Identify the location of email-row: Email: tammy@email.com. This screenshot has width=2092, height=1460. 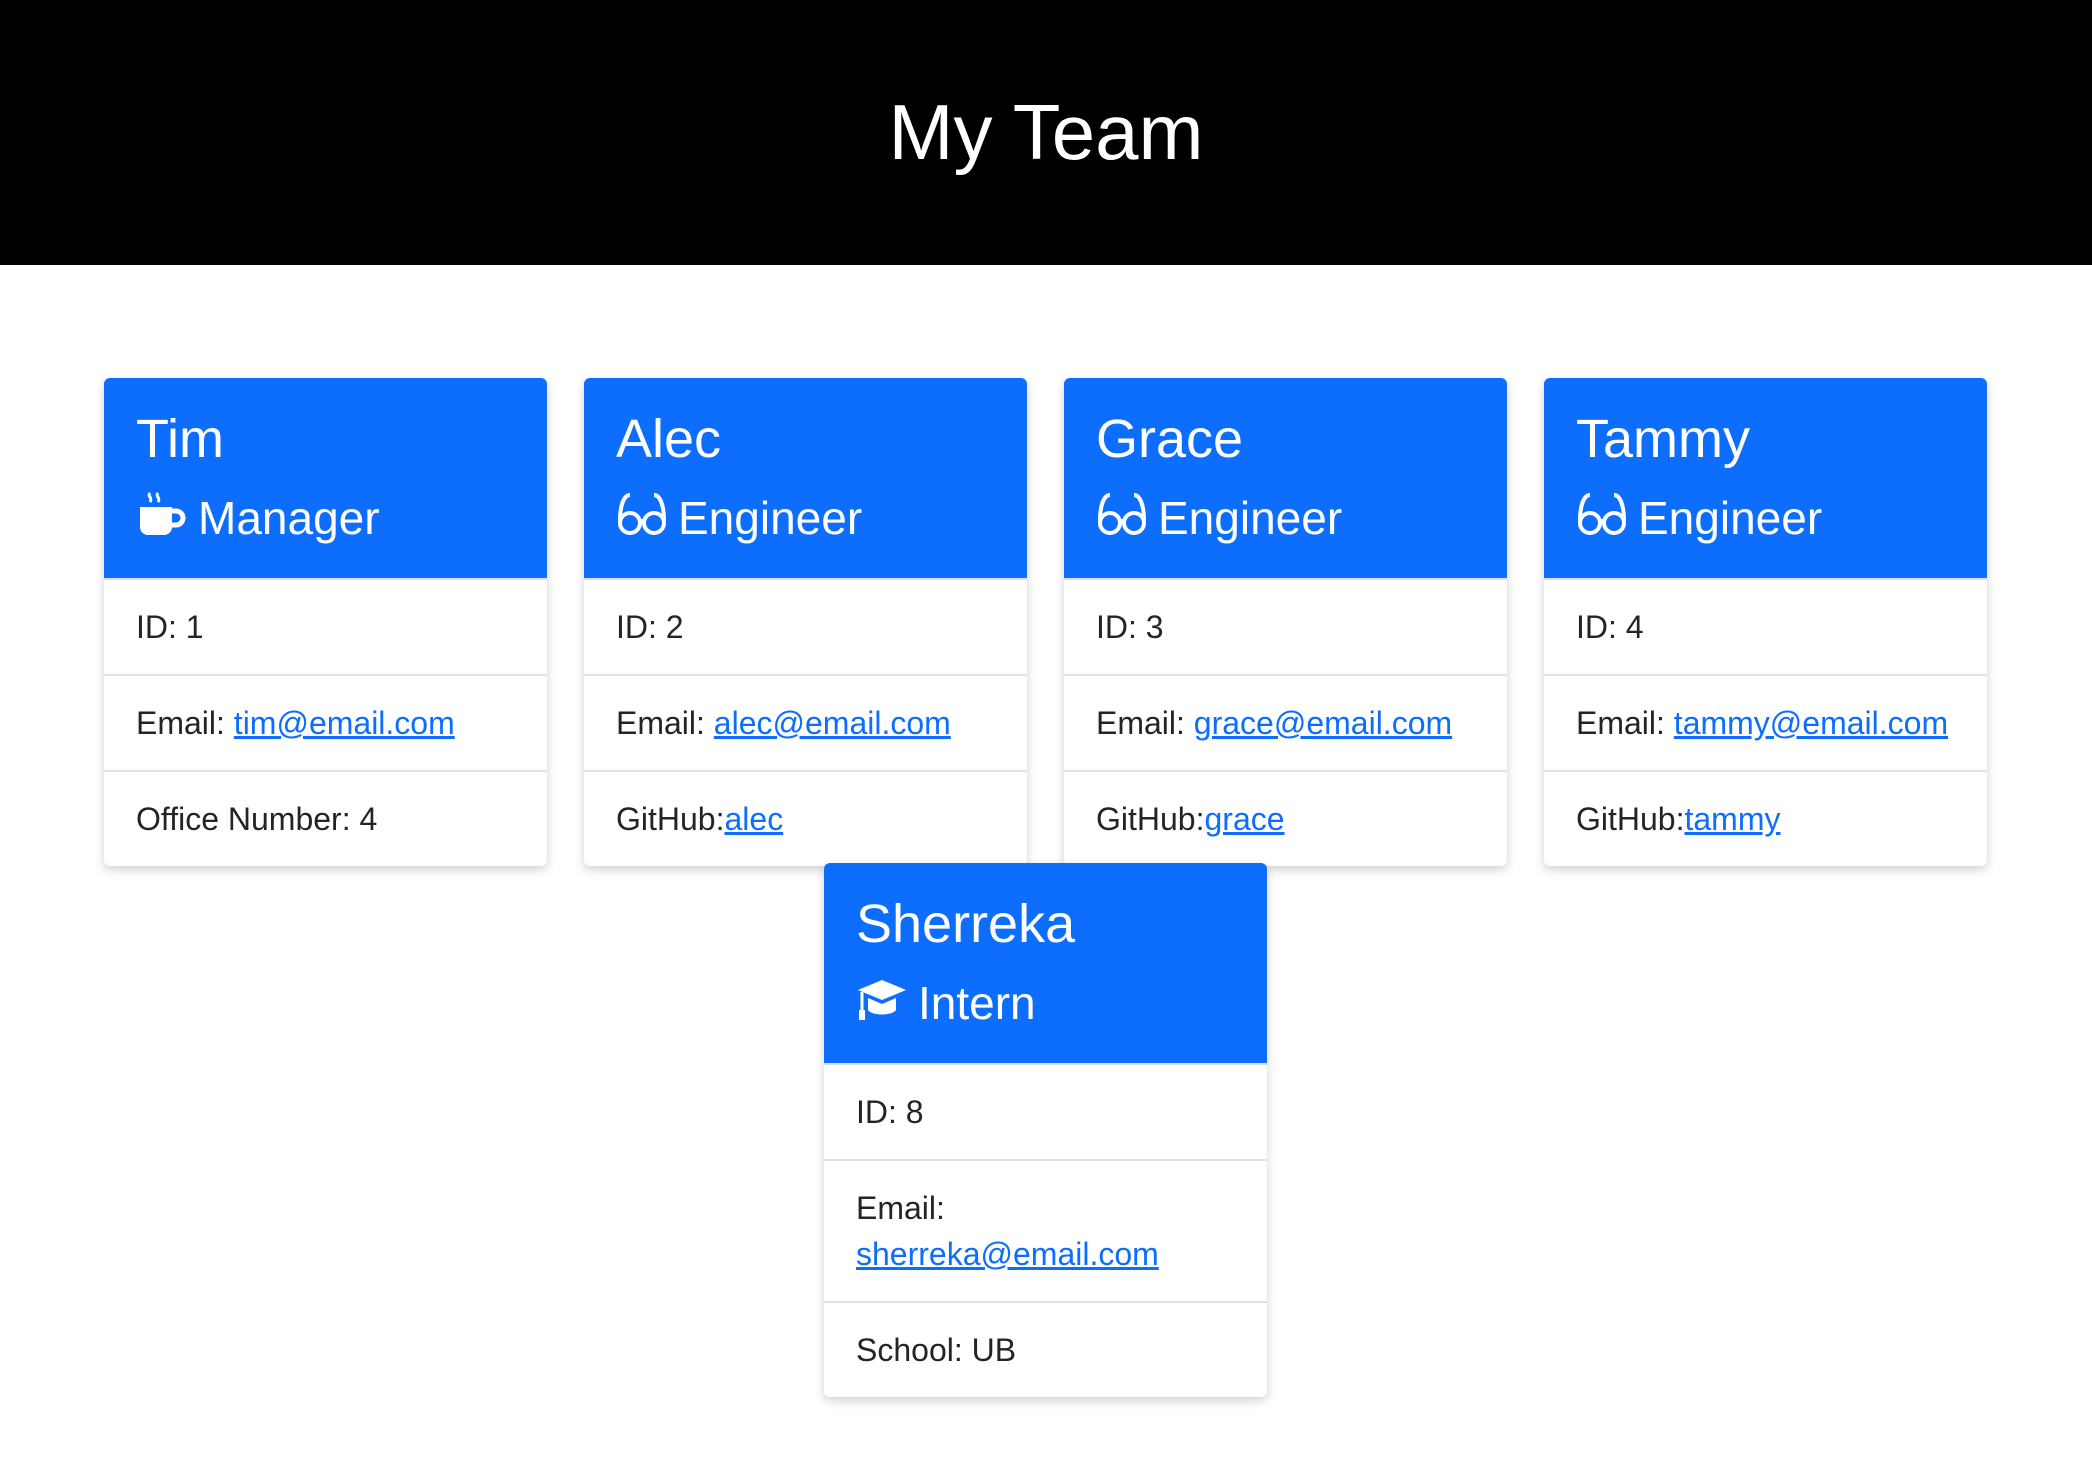
(1765, 722).